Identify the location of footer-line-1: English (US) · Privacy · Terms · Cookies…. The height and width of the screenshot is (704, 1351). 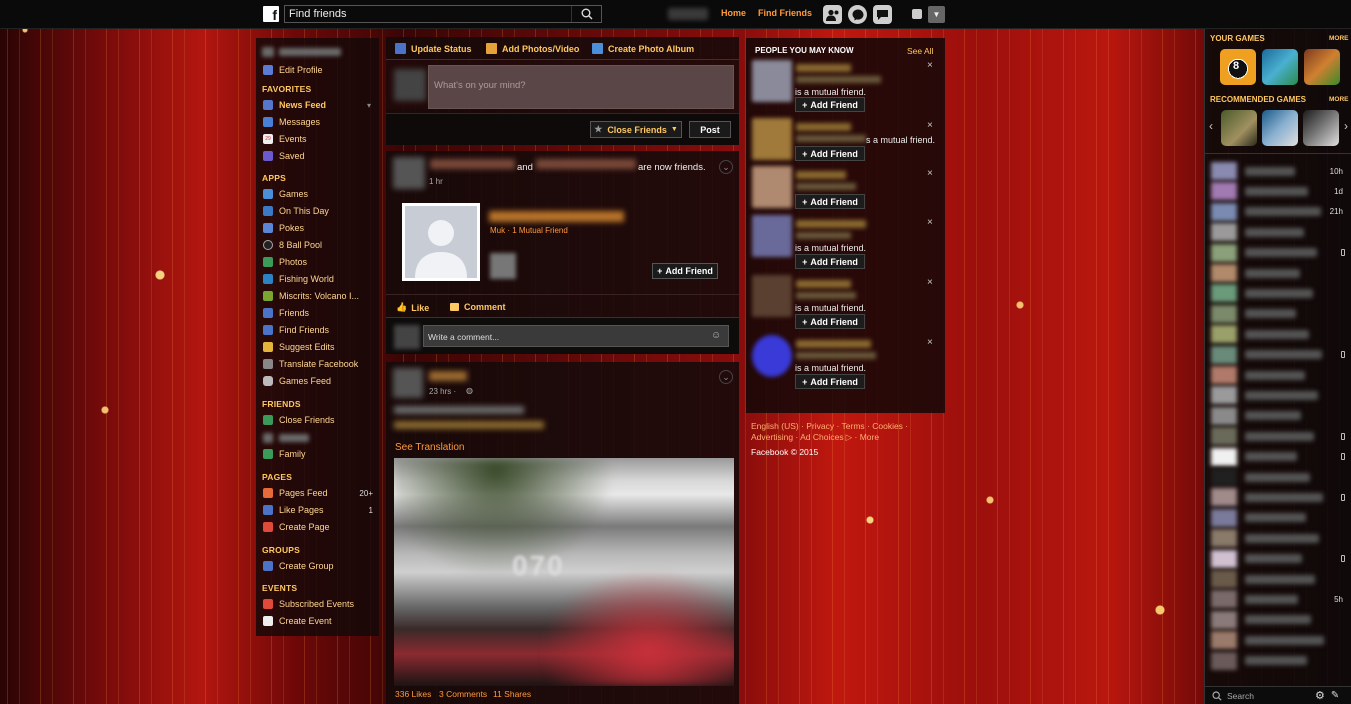
(846, 426).